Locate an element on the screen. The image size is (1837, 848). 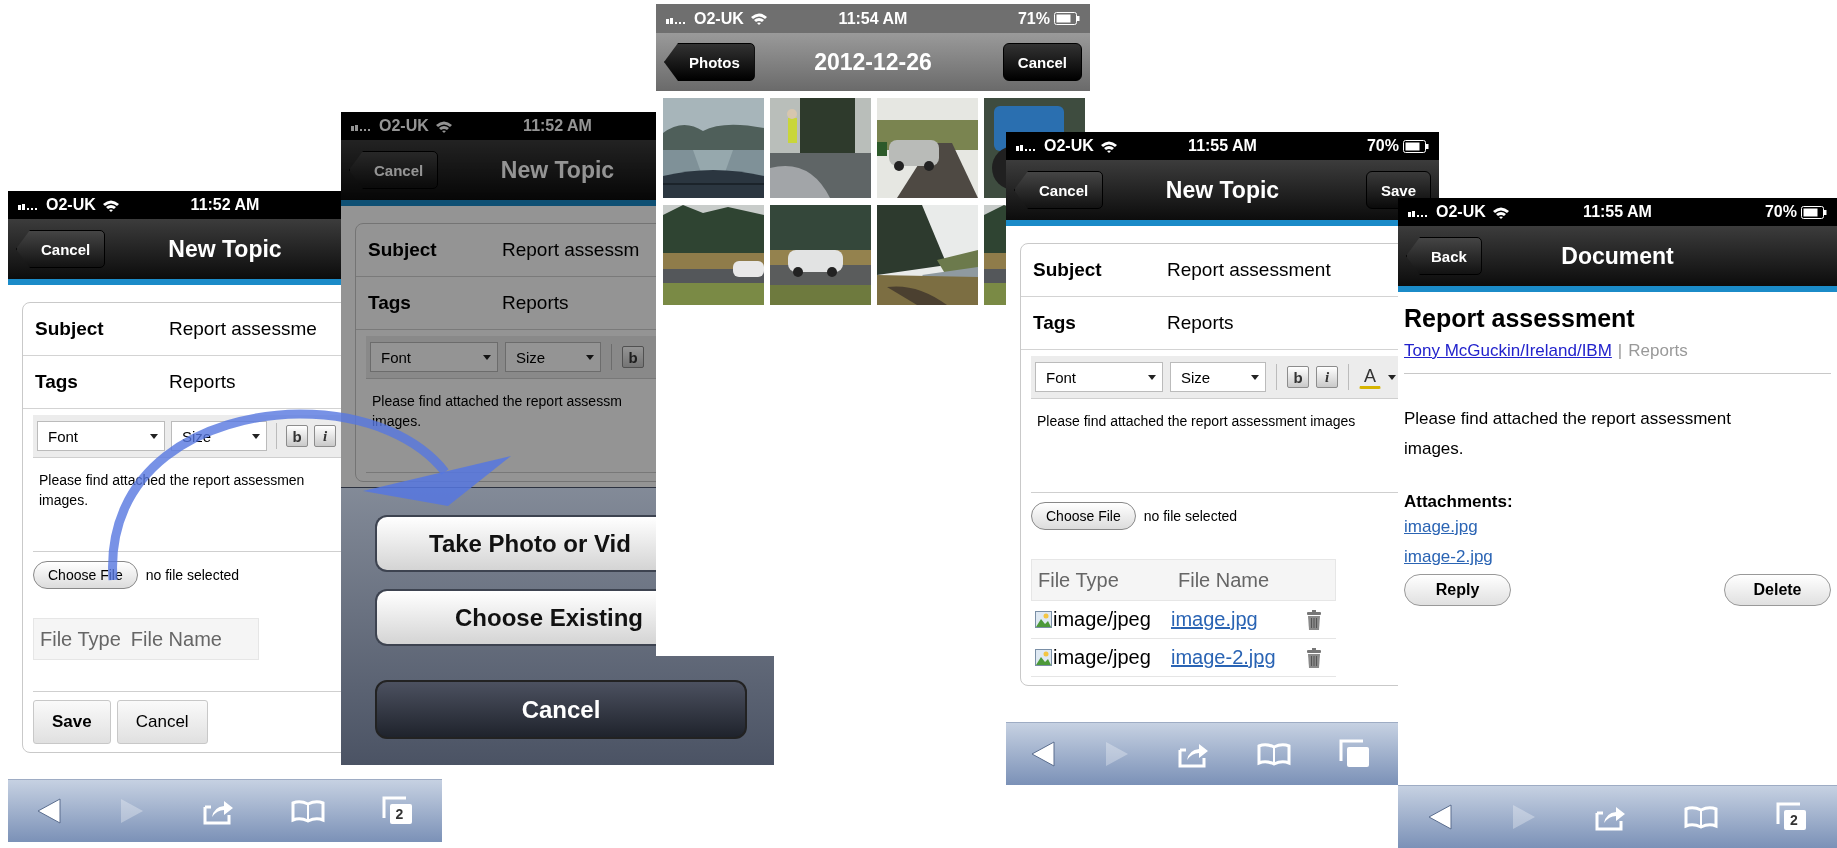
field-value: Report assessme is located at coordinates (243, 329).